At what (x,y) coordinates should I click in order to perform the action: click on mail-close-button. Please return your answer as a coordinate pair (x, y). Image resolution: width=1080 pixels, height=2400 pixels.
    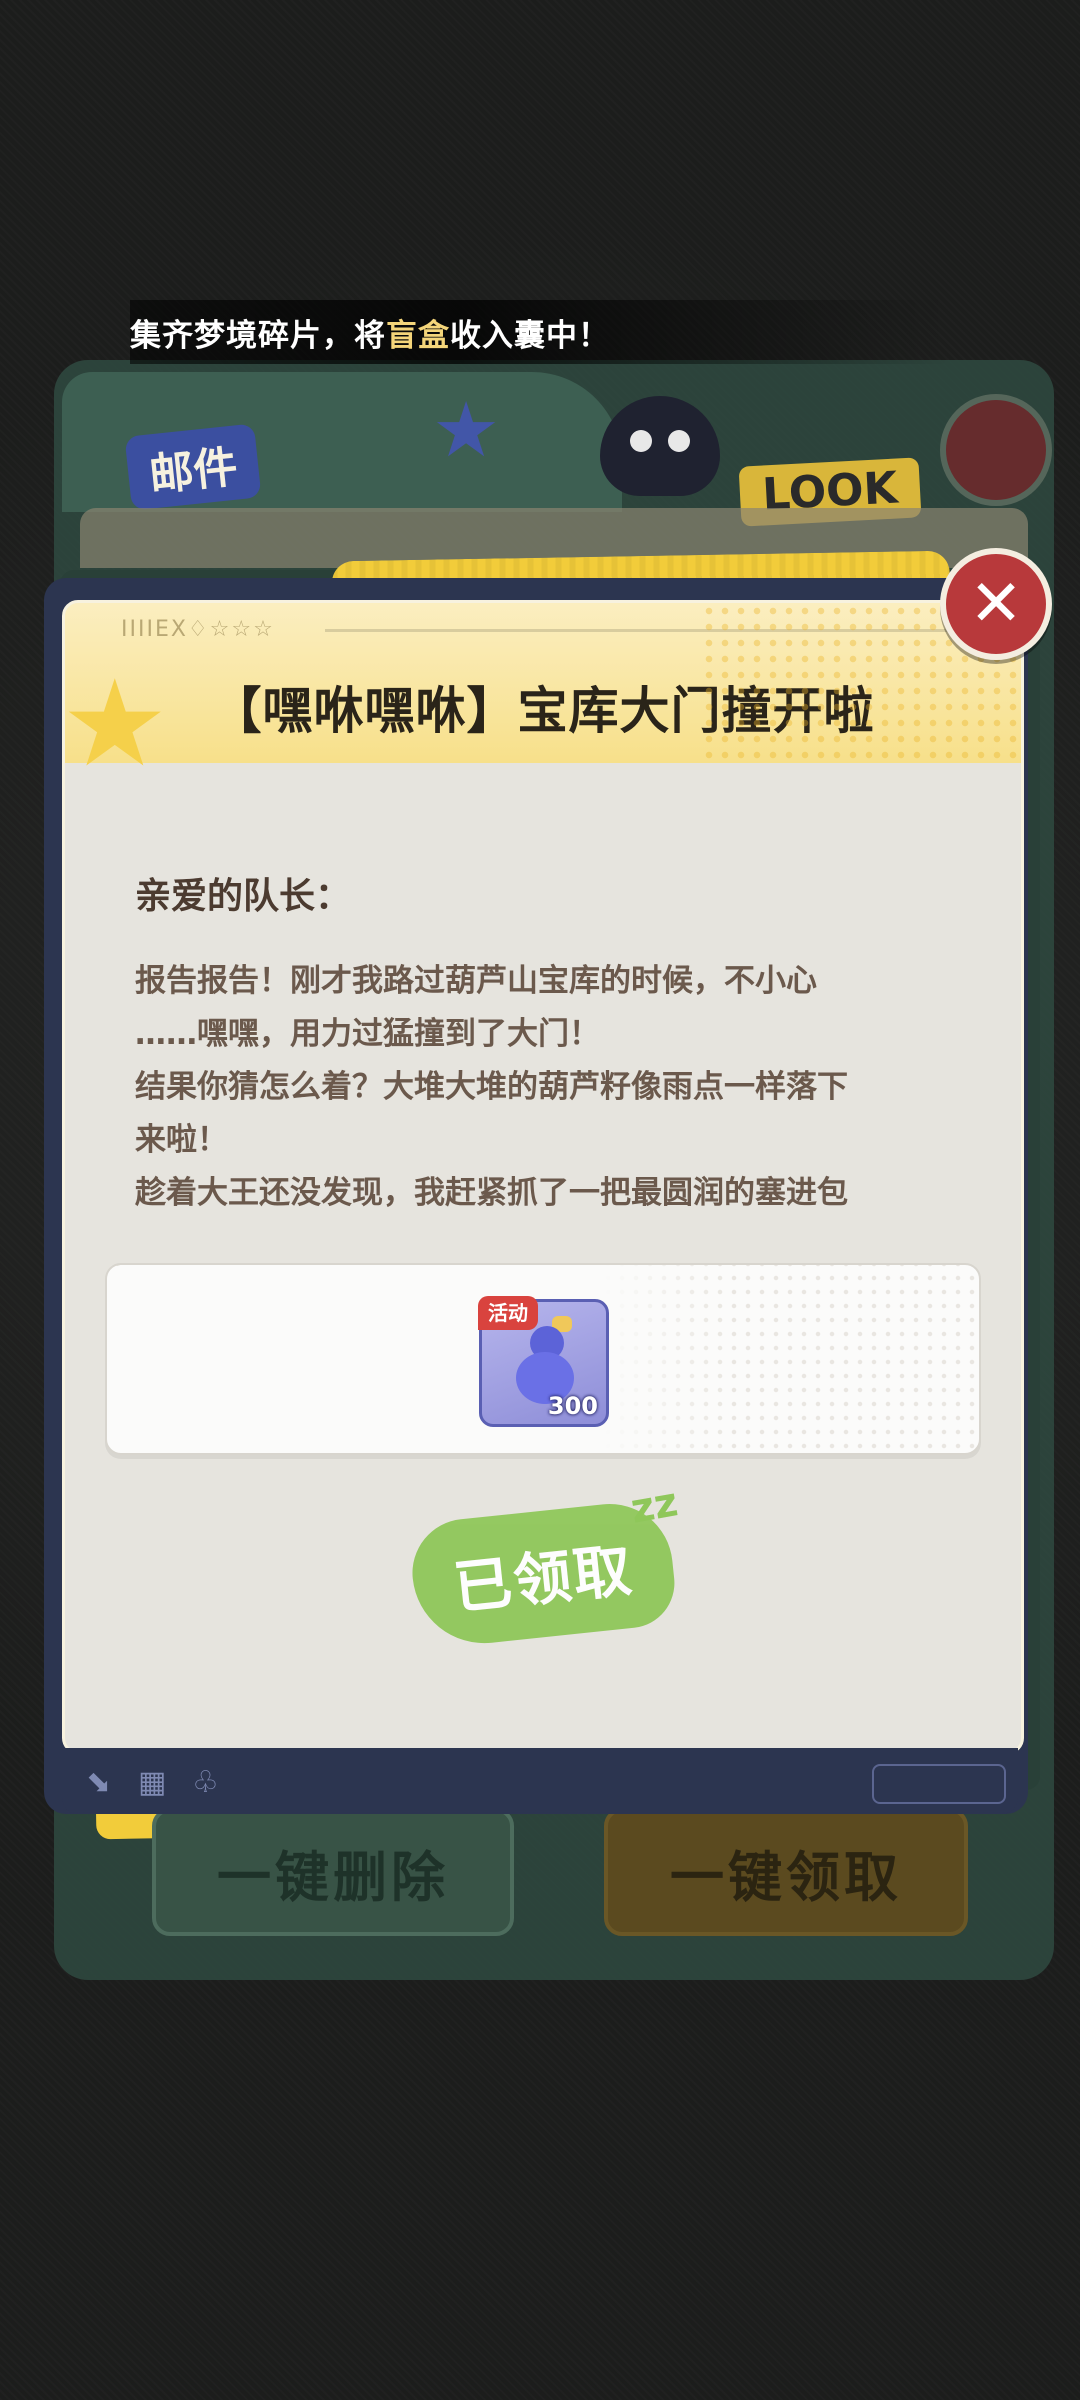
    Looking at the image, I should click on (996, 450).